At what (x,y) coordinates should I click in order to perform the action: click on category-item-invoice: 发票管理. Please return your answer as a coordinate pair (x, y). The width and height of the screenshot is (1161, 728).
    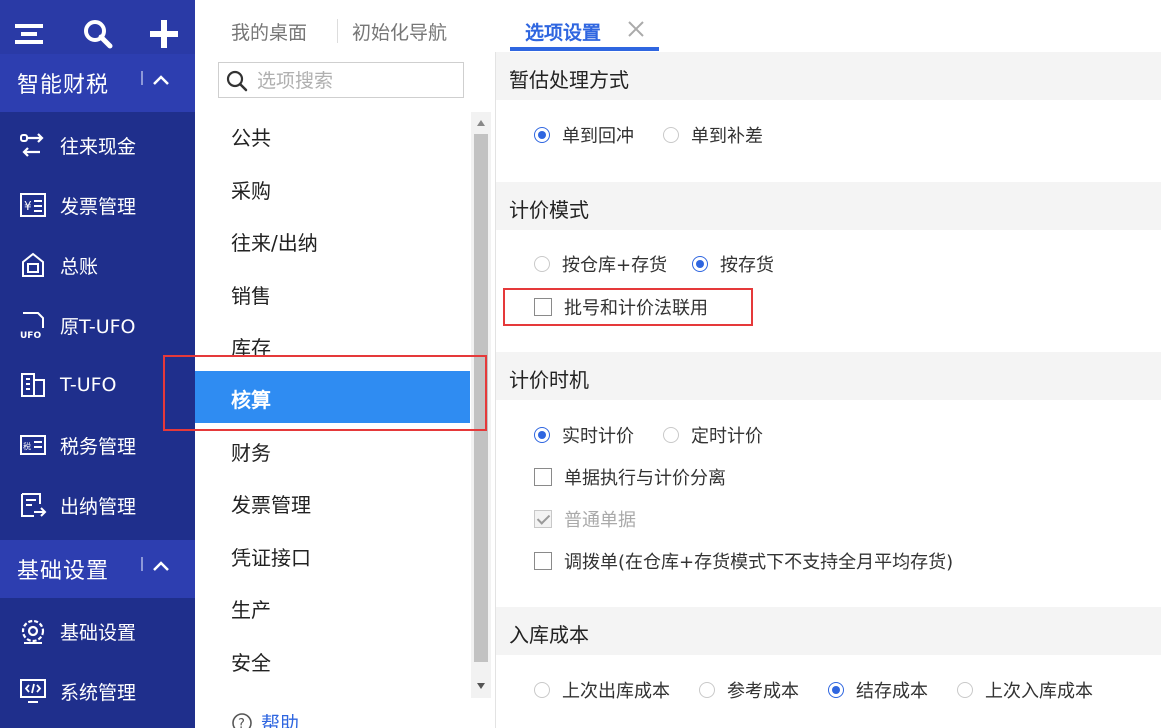
    Looking at the image, I should click on (332, 502).